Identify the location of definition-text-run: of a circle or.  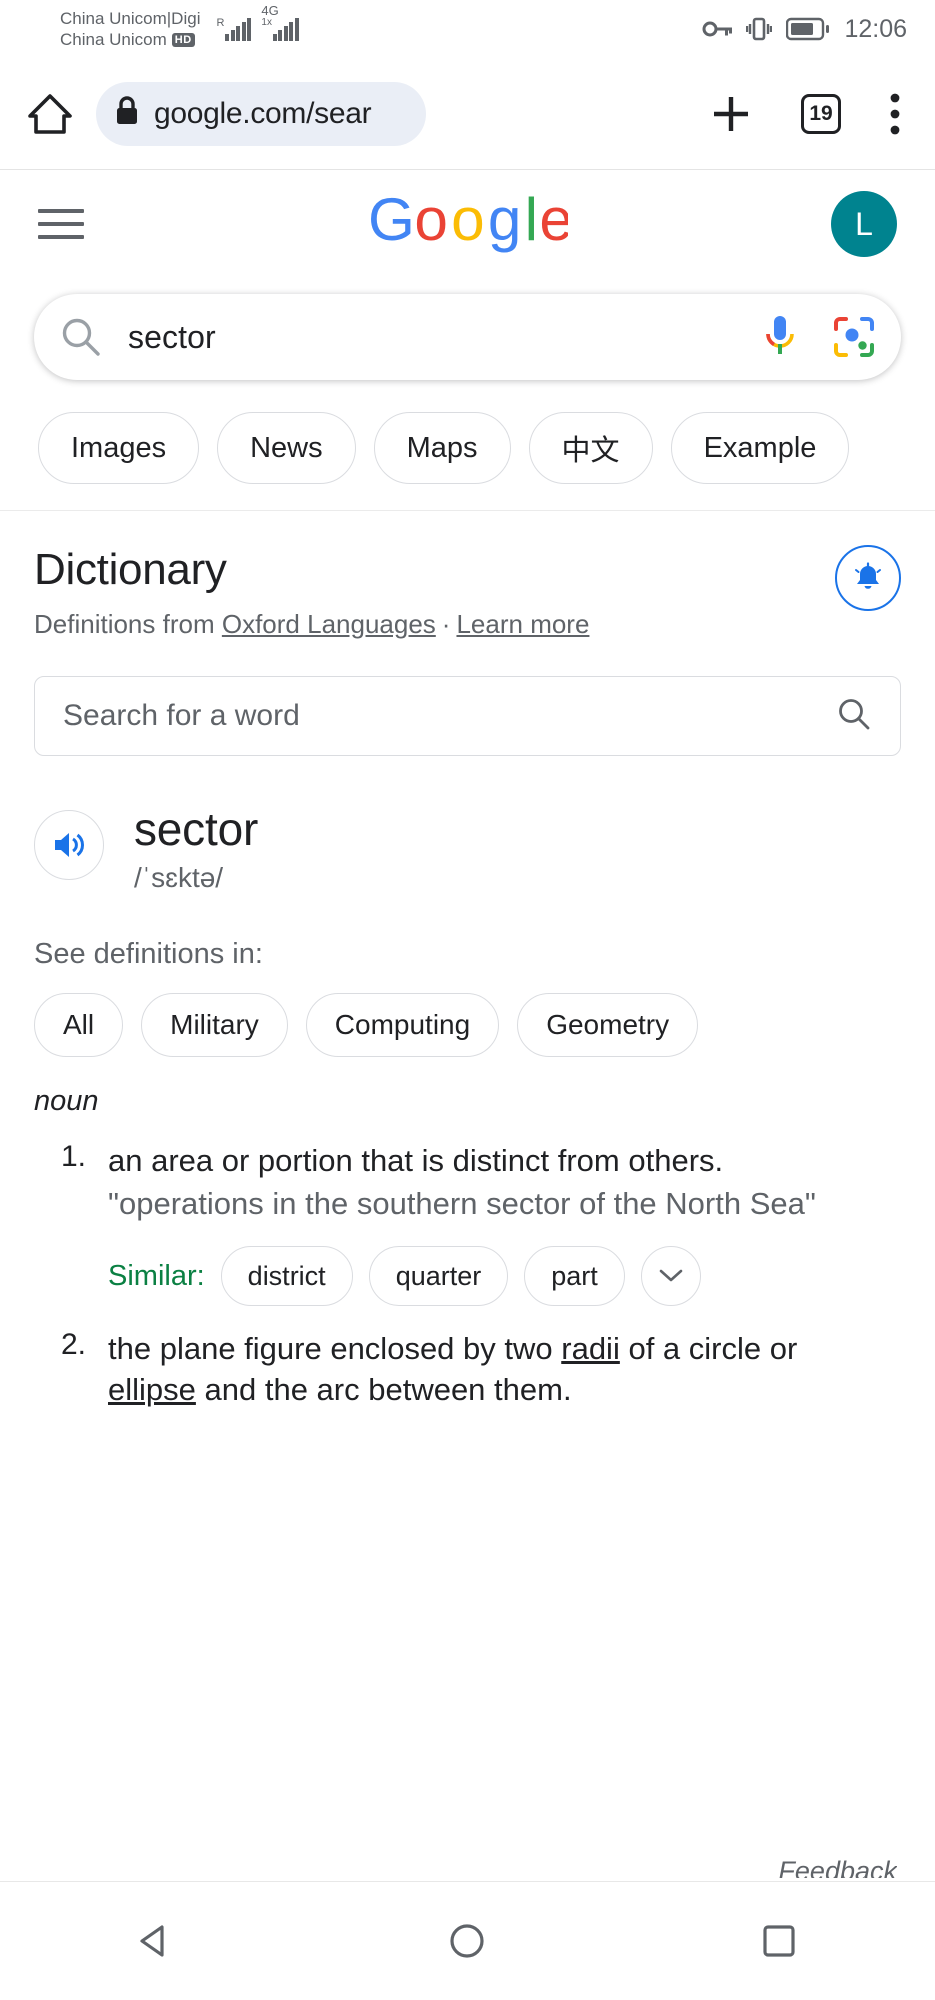
(708, 1348).